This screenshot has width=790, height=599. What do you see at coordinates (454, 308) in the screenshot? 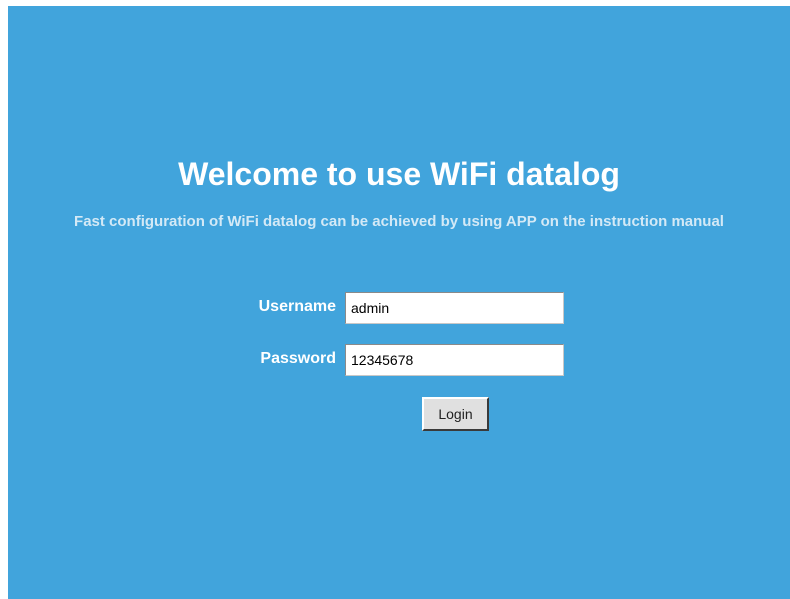
I see `username-input` at bounding box center [454, 308].